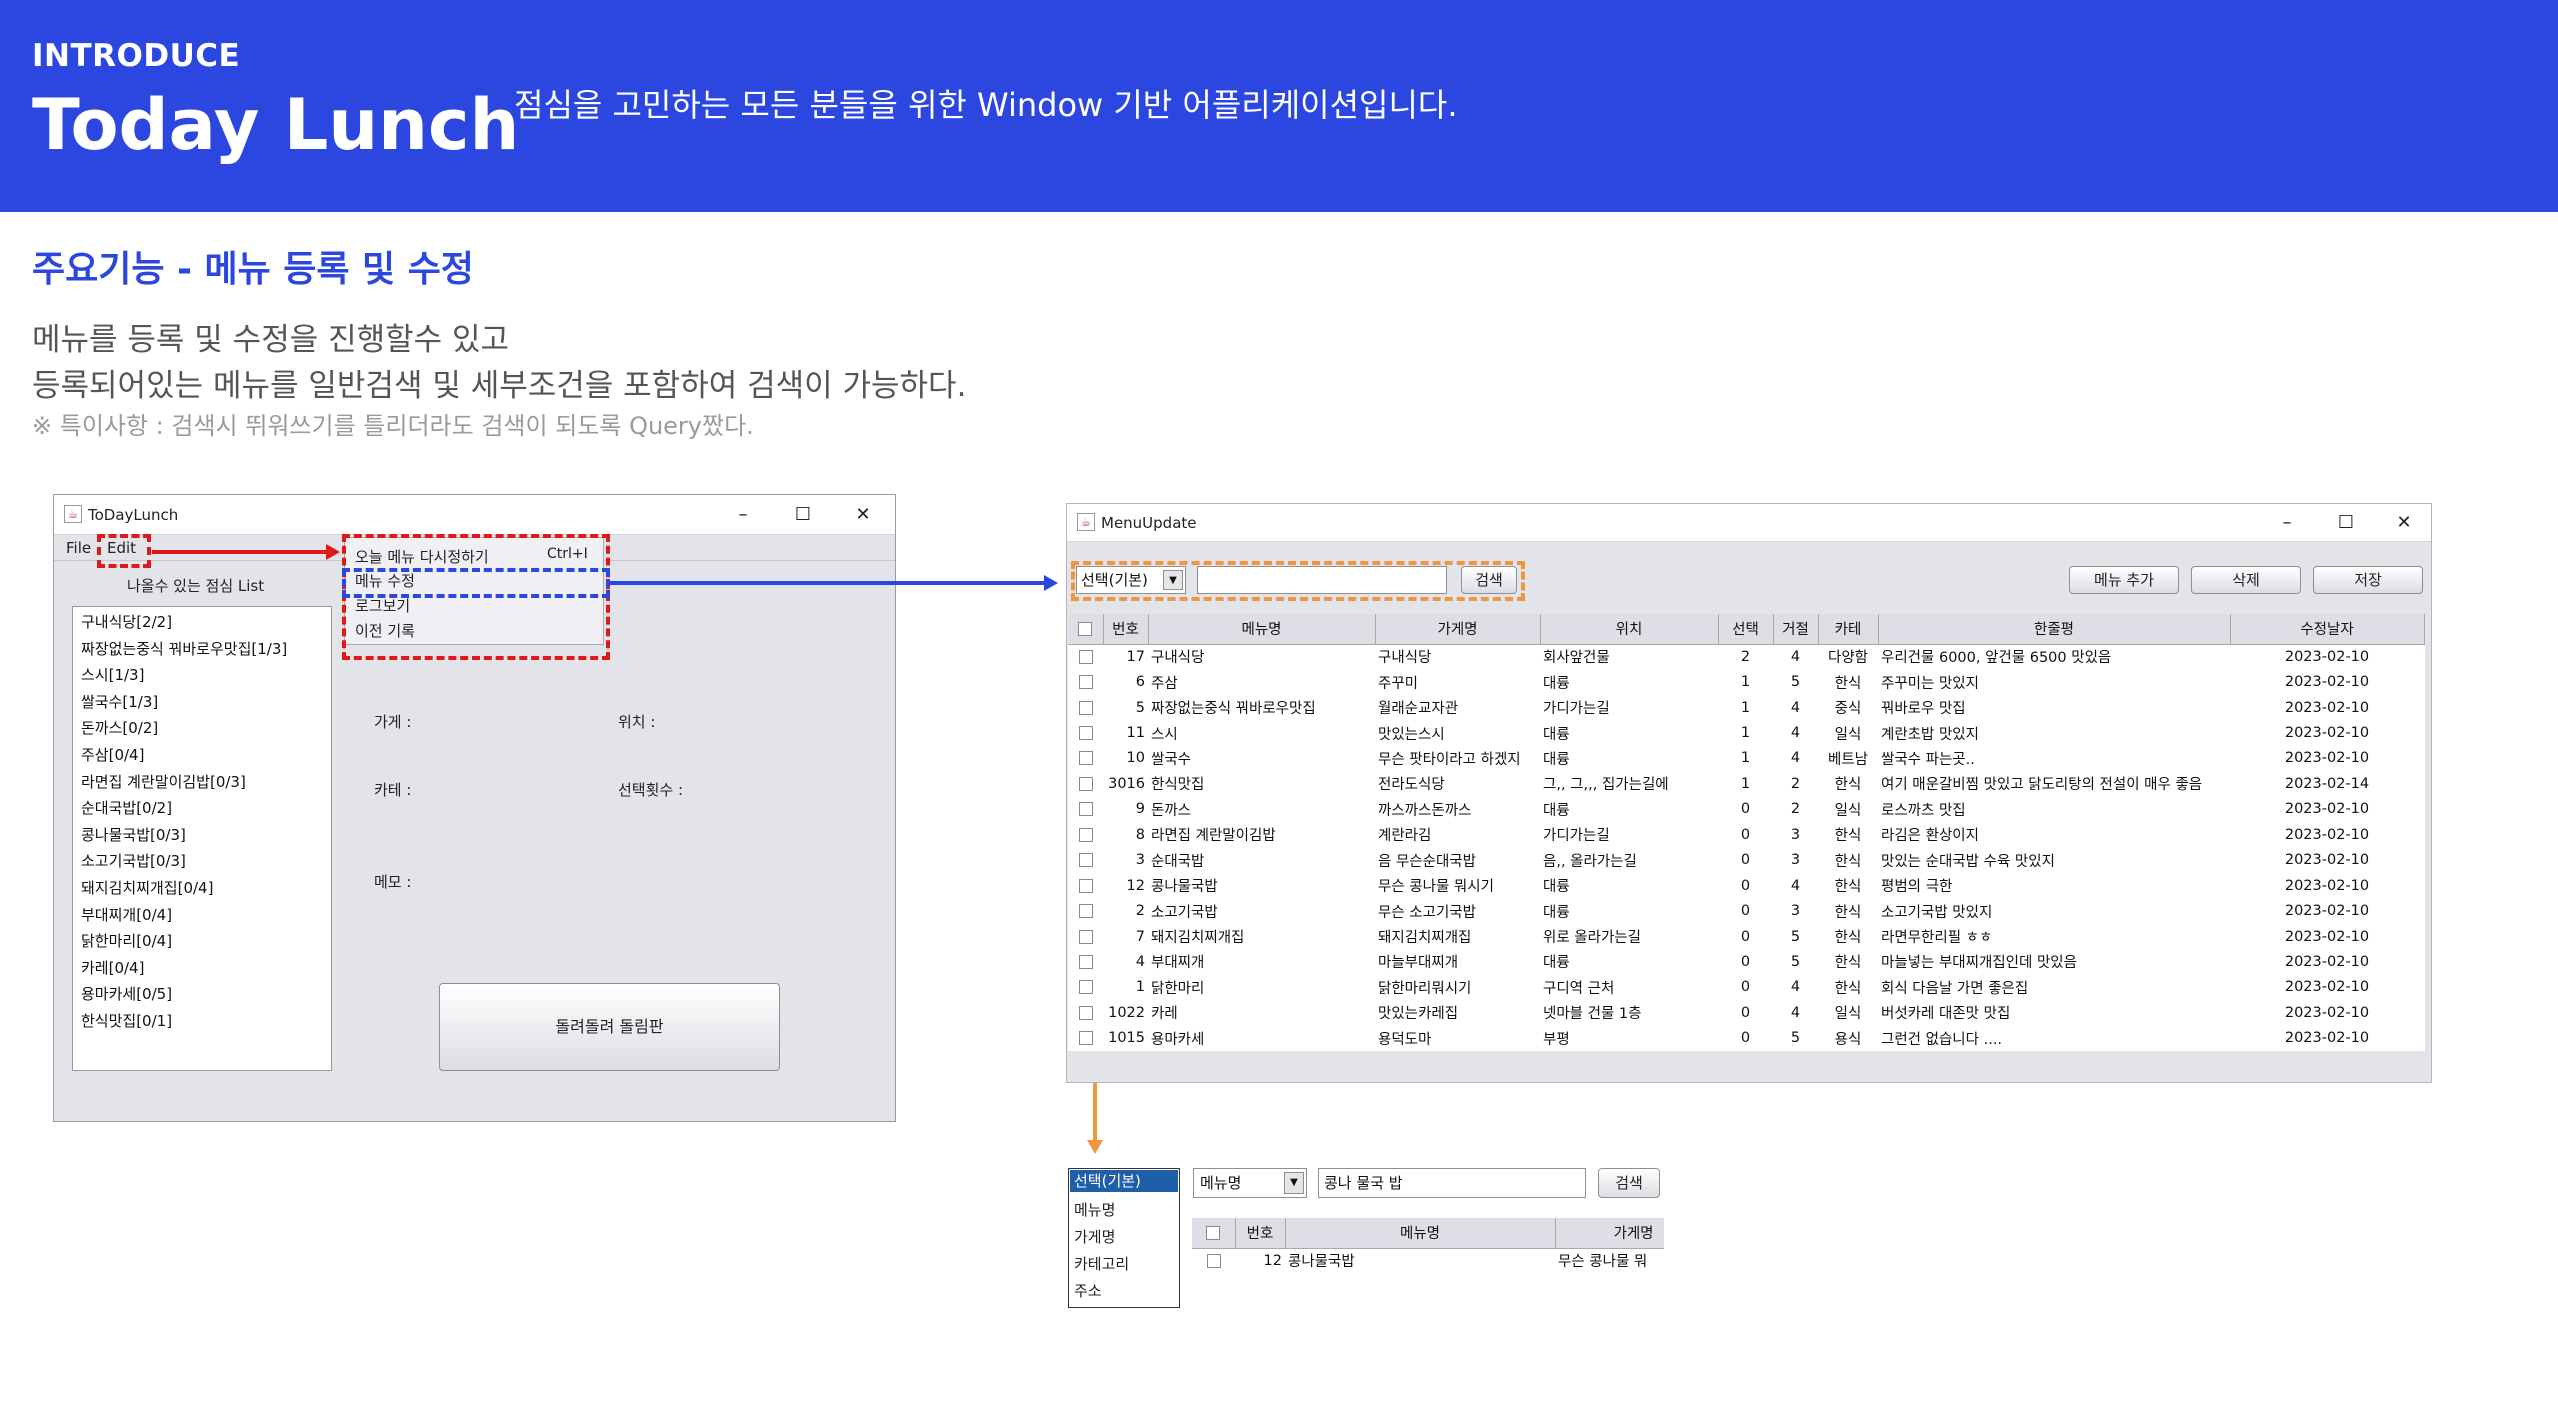 The width and height of the screenshot is (2558, 1427). Describe the element at coordinates (1746, 629) in the screenshot. I see `column-header: 선택` at that location.